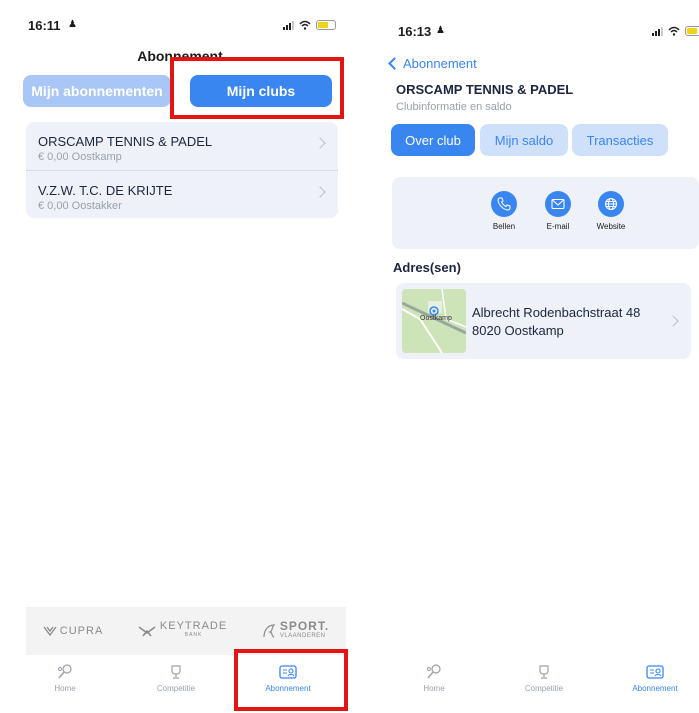 The height and width of the screenshot is (713, 699). I want to click on address-heading: Adres(sen), so click(427, 267).